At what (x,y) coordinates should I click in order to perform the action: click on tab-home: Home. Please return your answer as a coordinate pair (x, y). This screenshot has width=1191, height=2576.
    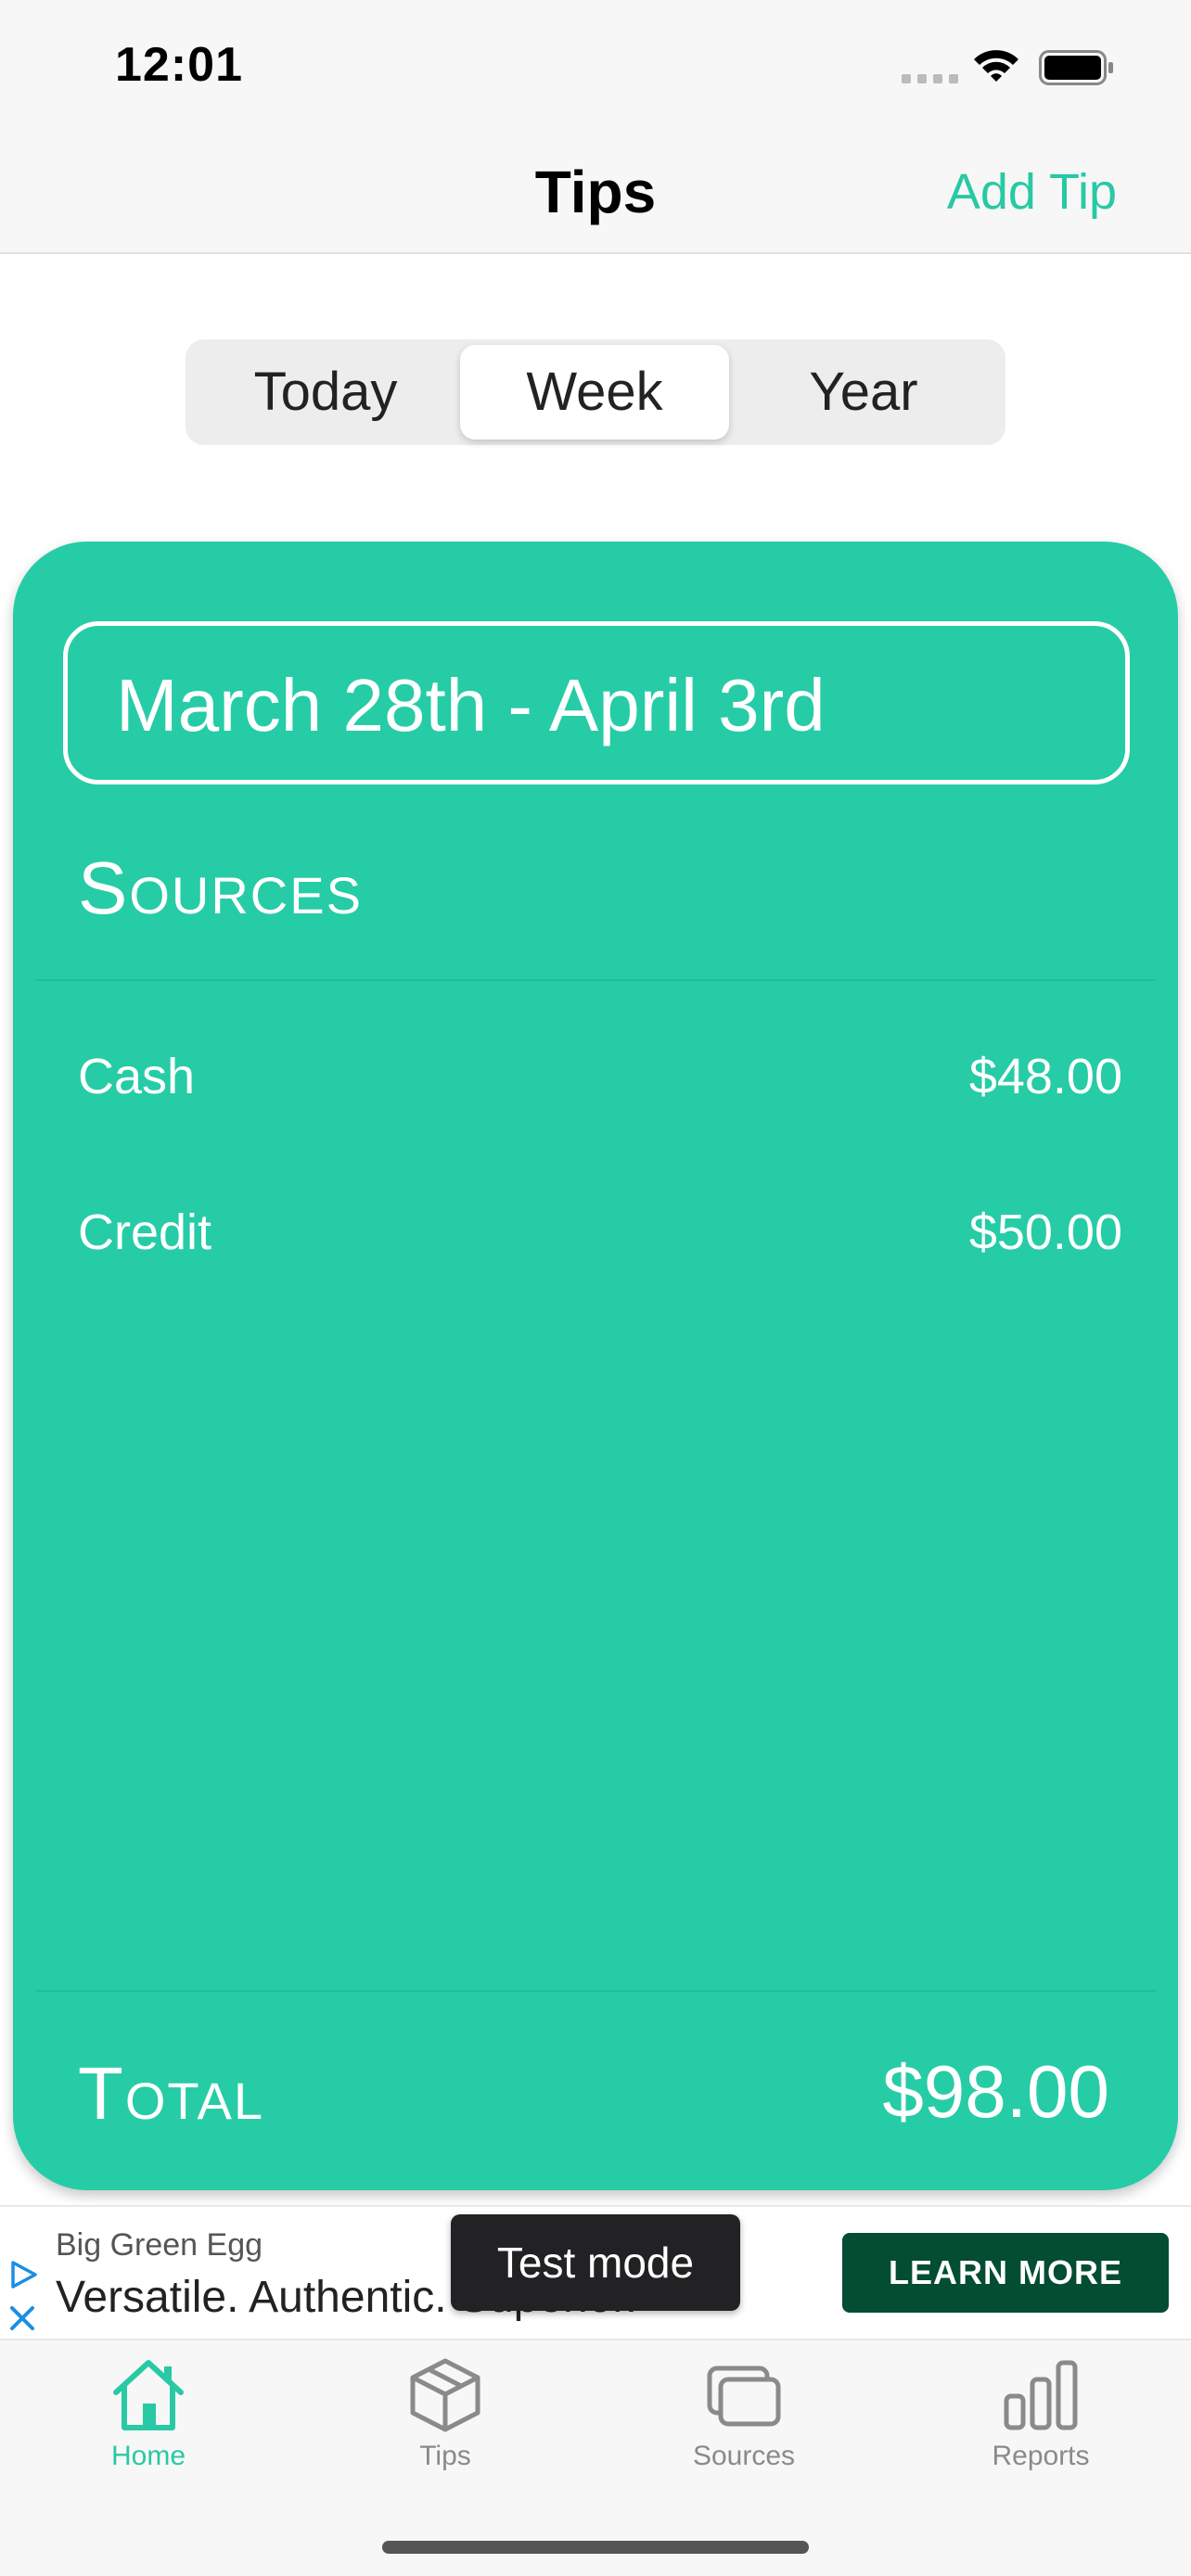
    Looking at the image, I should click on (148, 2420).